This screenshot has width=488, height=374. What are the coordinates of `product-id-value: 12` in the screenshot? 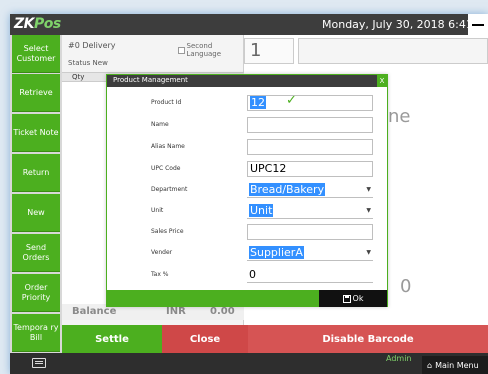 It's located at (258, 102).